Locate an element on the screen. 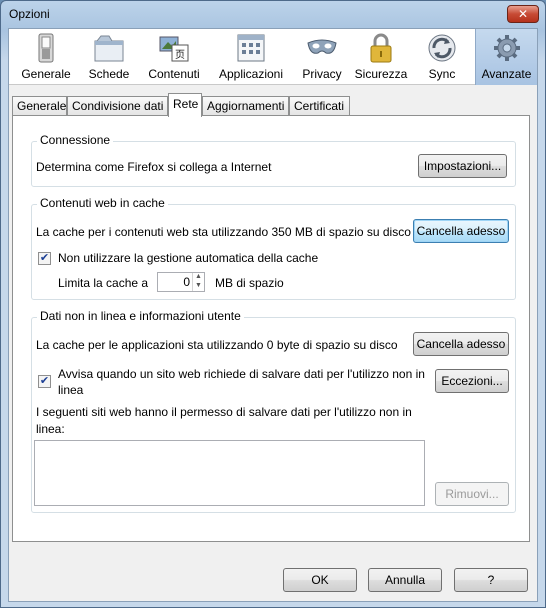  pane-sync: Sync is located at coordinates (442, 57).